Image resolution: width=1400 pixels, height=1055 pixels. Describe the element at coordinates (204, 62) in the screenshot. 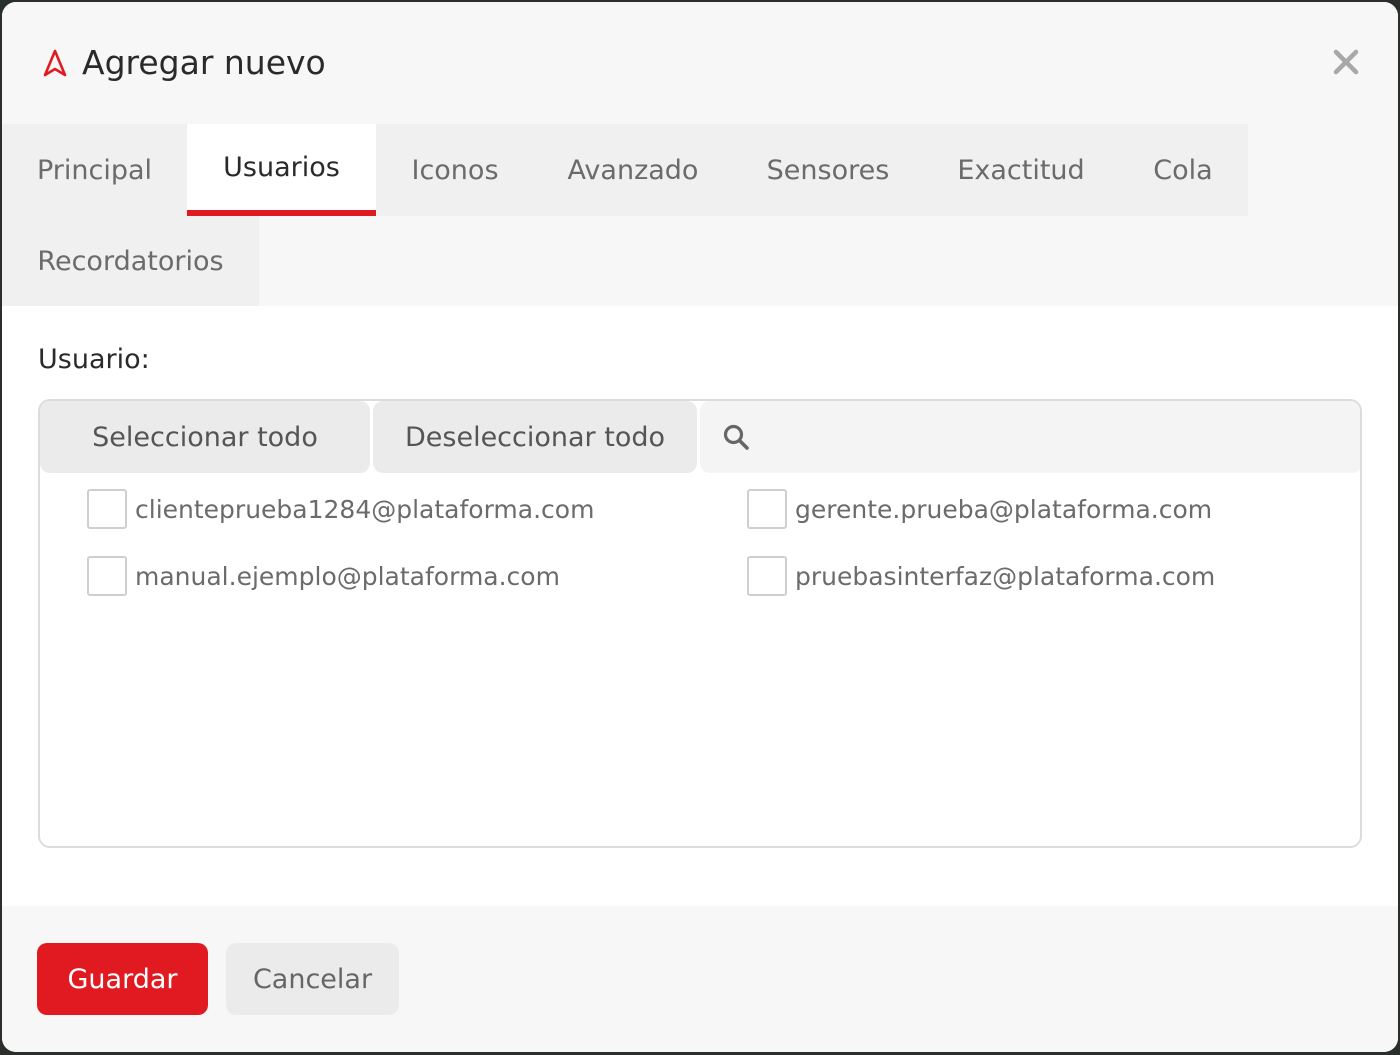

I see `dialog-title: Agregar nuevo` at that location.